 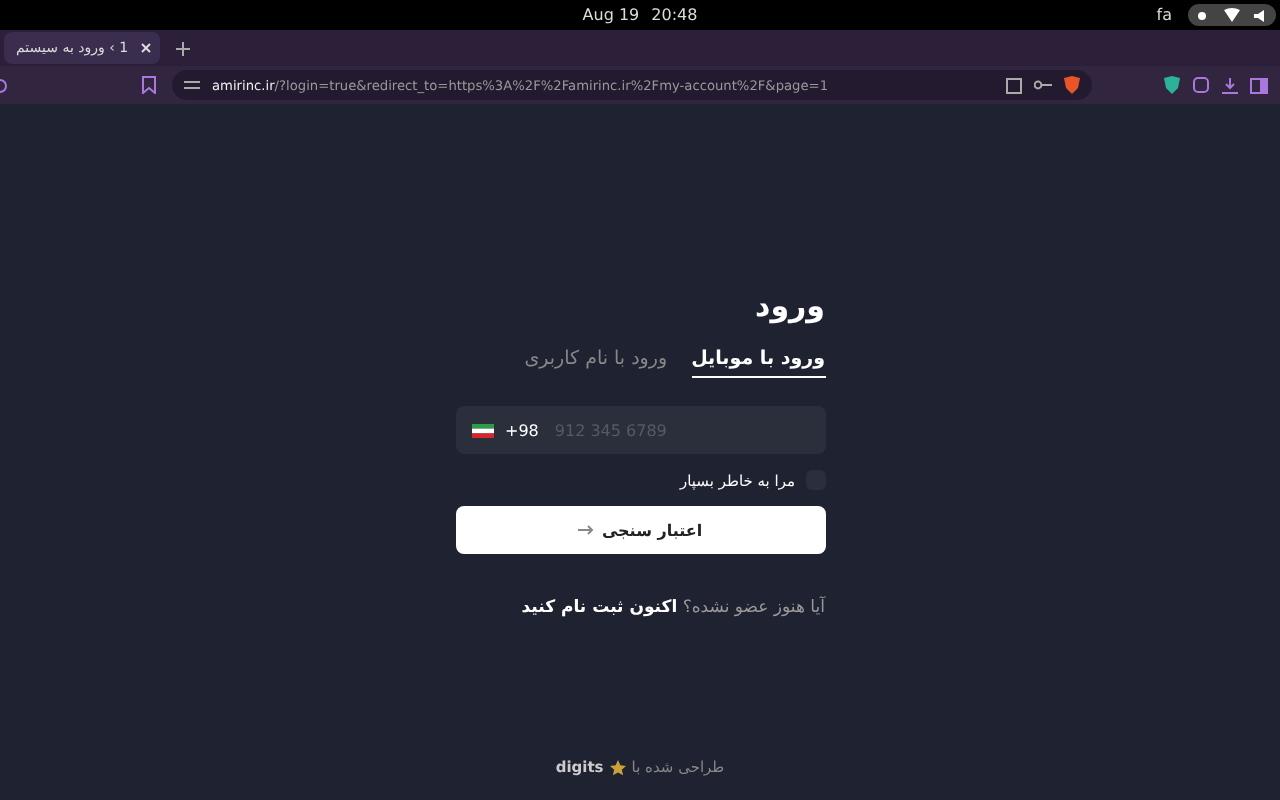 What do you see at coordinates (758, 363) in the screenshot?
I see `login-tab: ورود با موبایل` at bounding box center [758, 363].